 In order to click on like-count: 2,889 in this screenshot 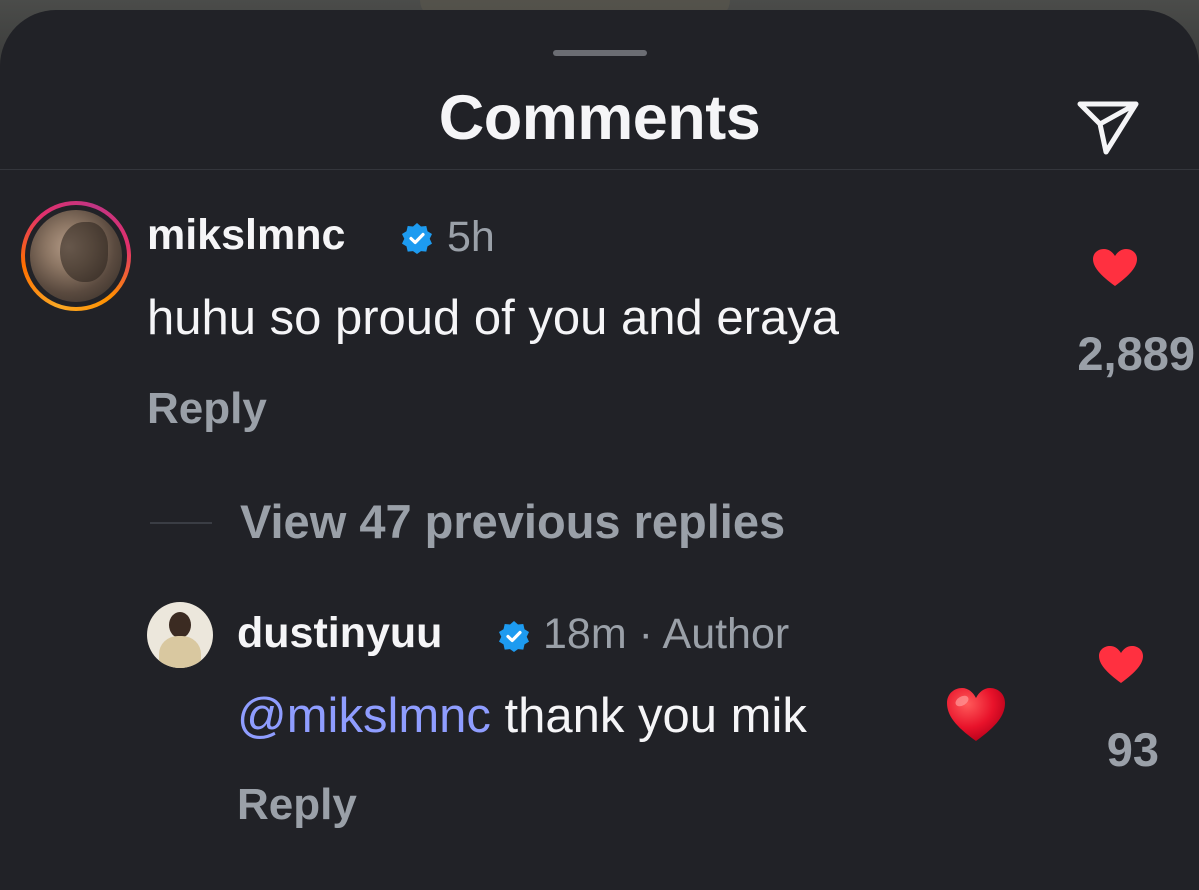, I will do `click(1136, 353)`.